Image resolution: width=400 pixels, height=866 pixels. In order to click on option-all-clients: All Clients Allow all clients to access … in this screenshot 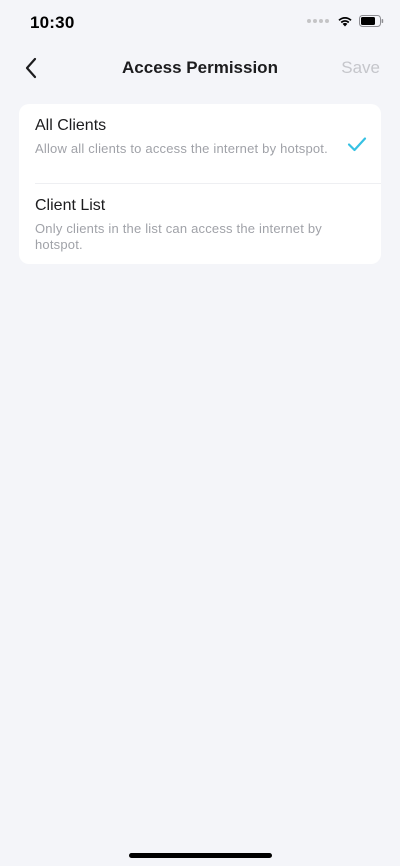, I will do `click(200, 144)`.